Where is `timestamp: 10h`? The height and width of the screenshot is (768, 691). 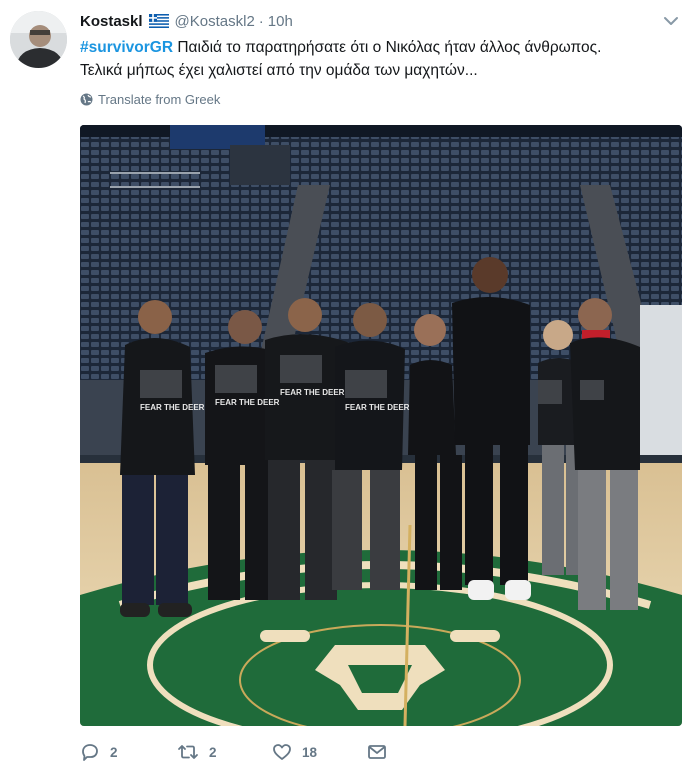
timestamp: 10h is located at coordinates (280, 21).